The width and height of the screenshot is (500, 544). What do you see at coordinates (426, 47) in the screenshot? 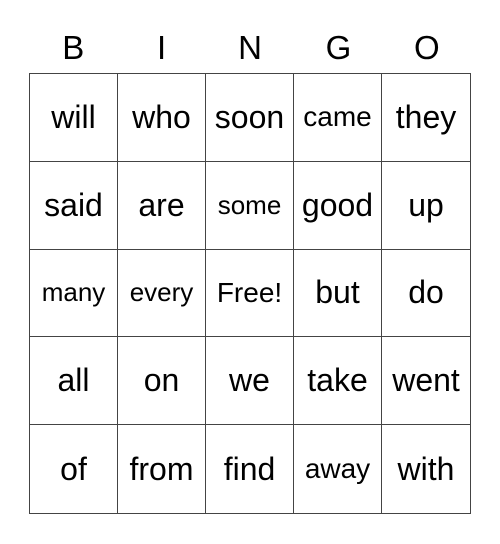
I see `header-letter-o: O` at bounding box center [426, 47].